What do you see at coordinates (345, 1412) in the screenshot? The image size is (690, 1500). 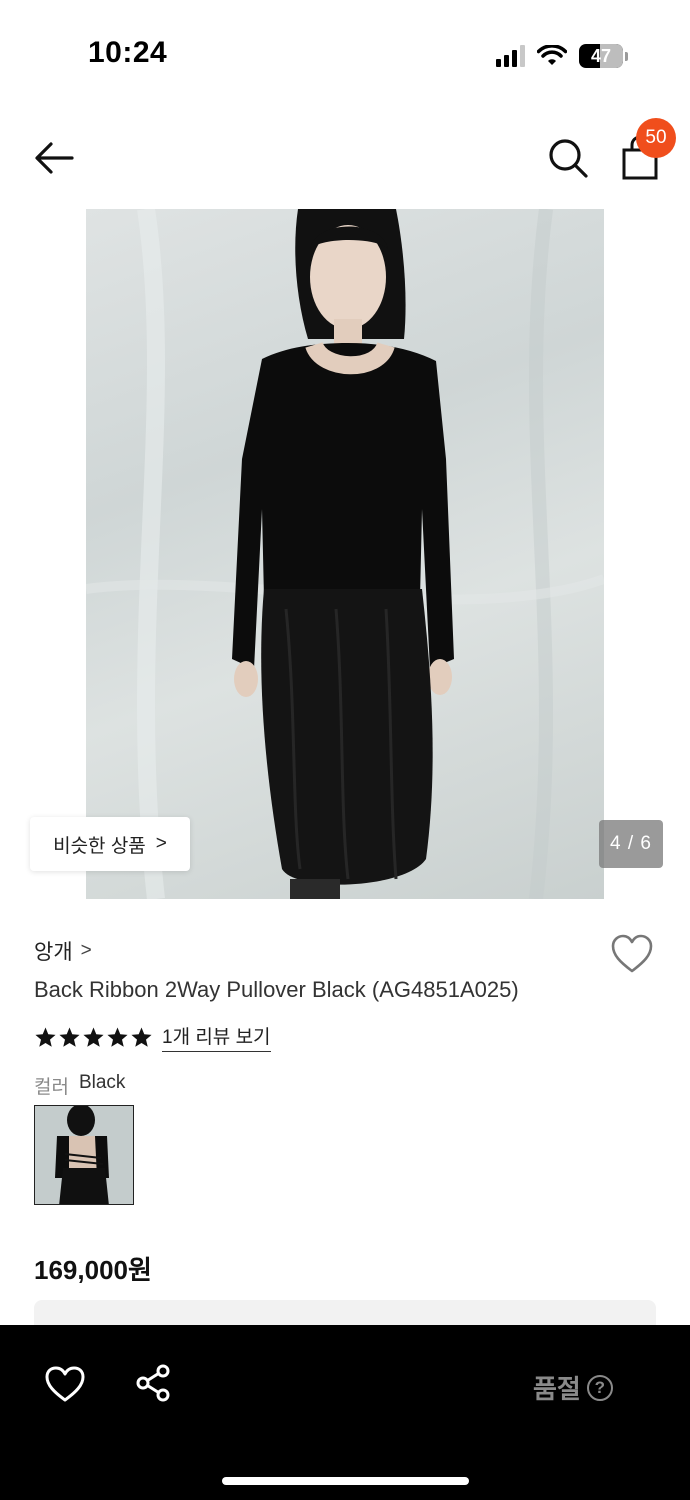 I see `bottom-action-bar: 품절 ?` at bounding box center [345, 1412].